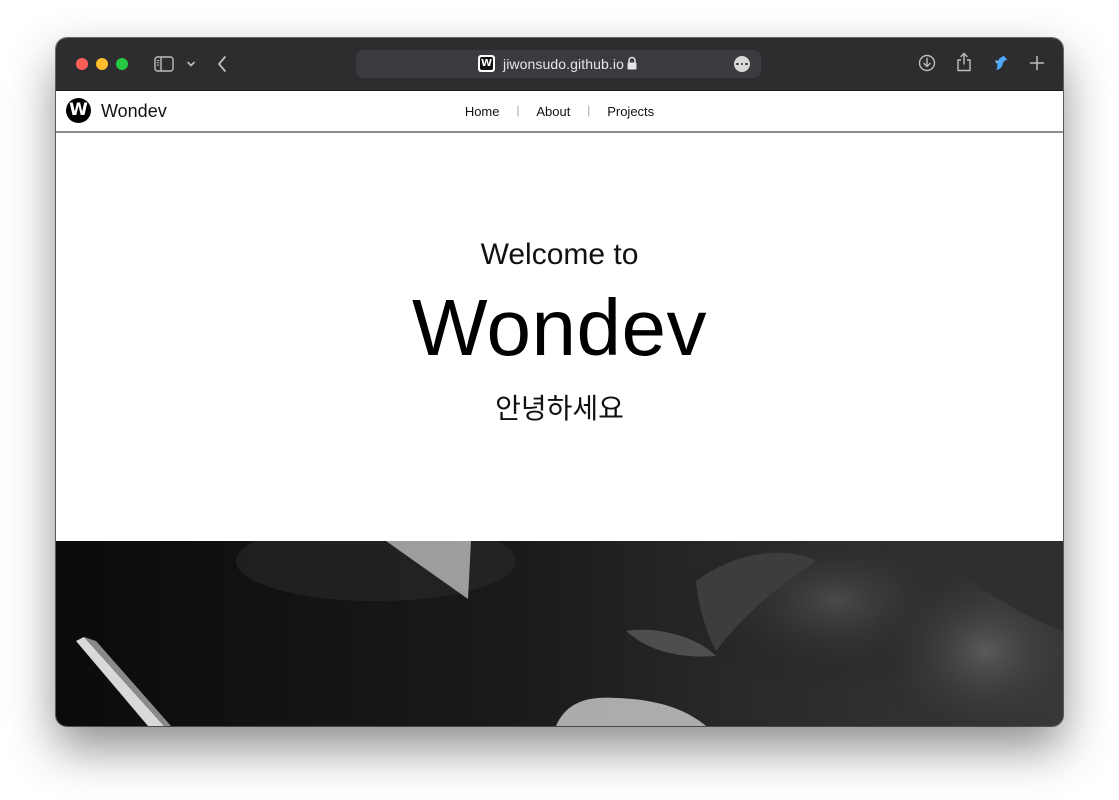 This screenshot has width=1119, height=800. What do you see at coordinates (559, 327) in the screenshot?
I see `hero-title: Wondev` at bounding box center [559, 327].